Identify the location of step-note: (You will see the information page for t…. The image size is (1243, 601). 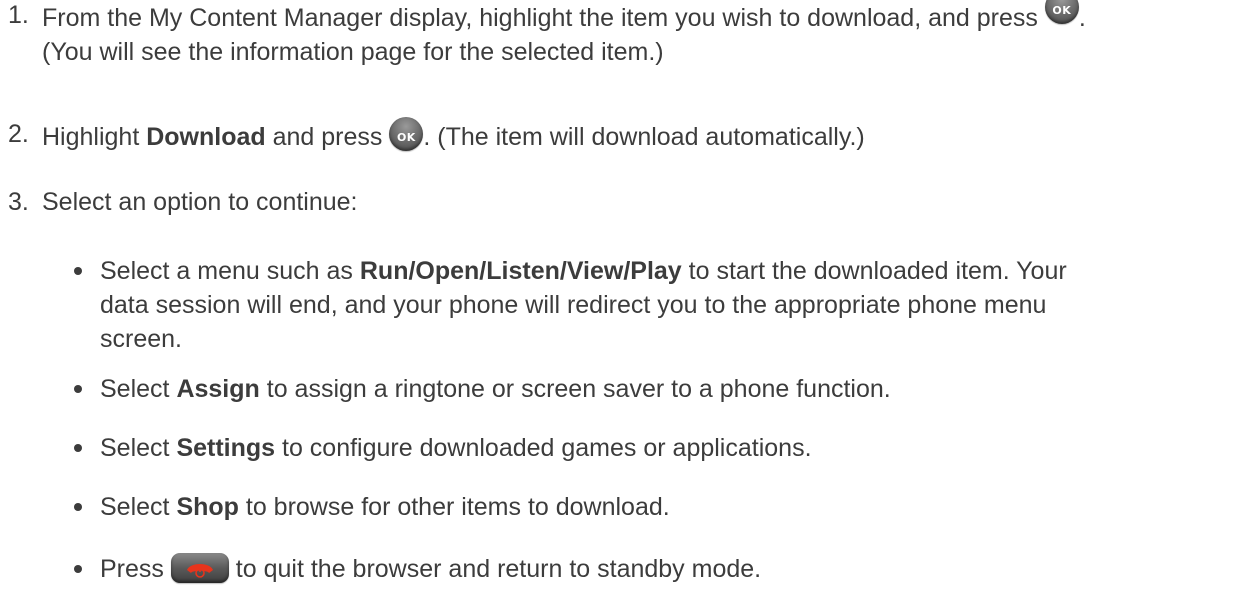
(353, 52).